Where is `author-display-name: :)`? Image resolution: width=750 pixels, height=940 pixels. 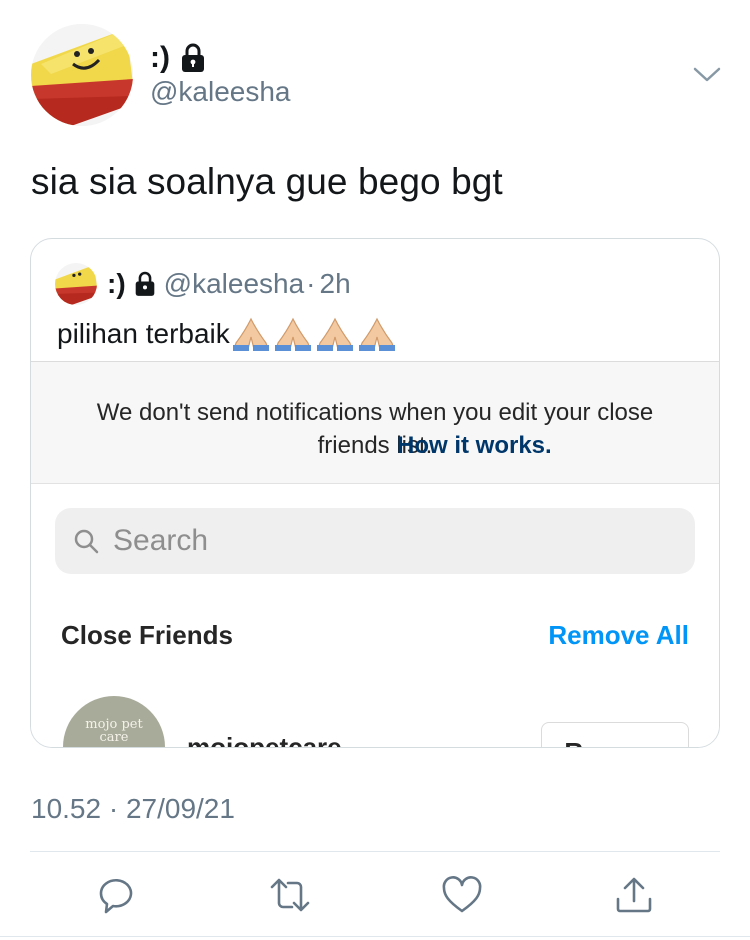 author-display-name: :) is located at coordinates (160, 58).